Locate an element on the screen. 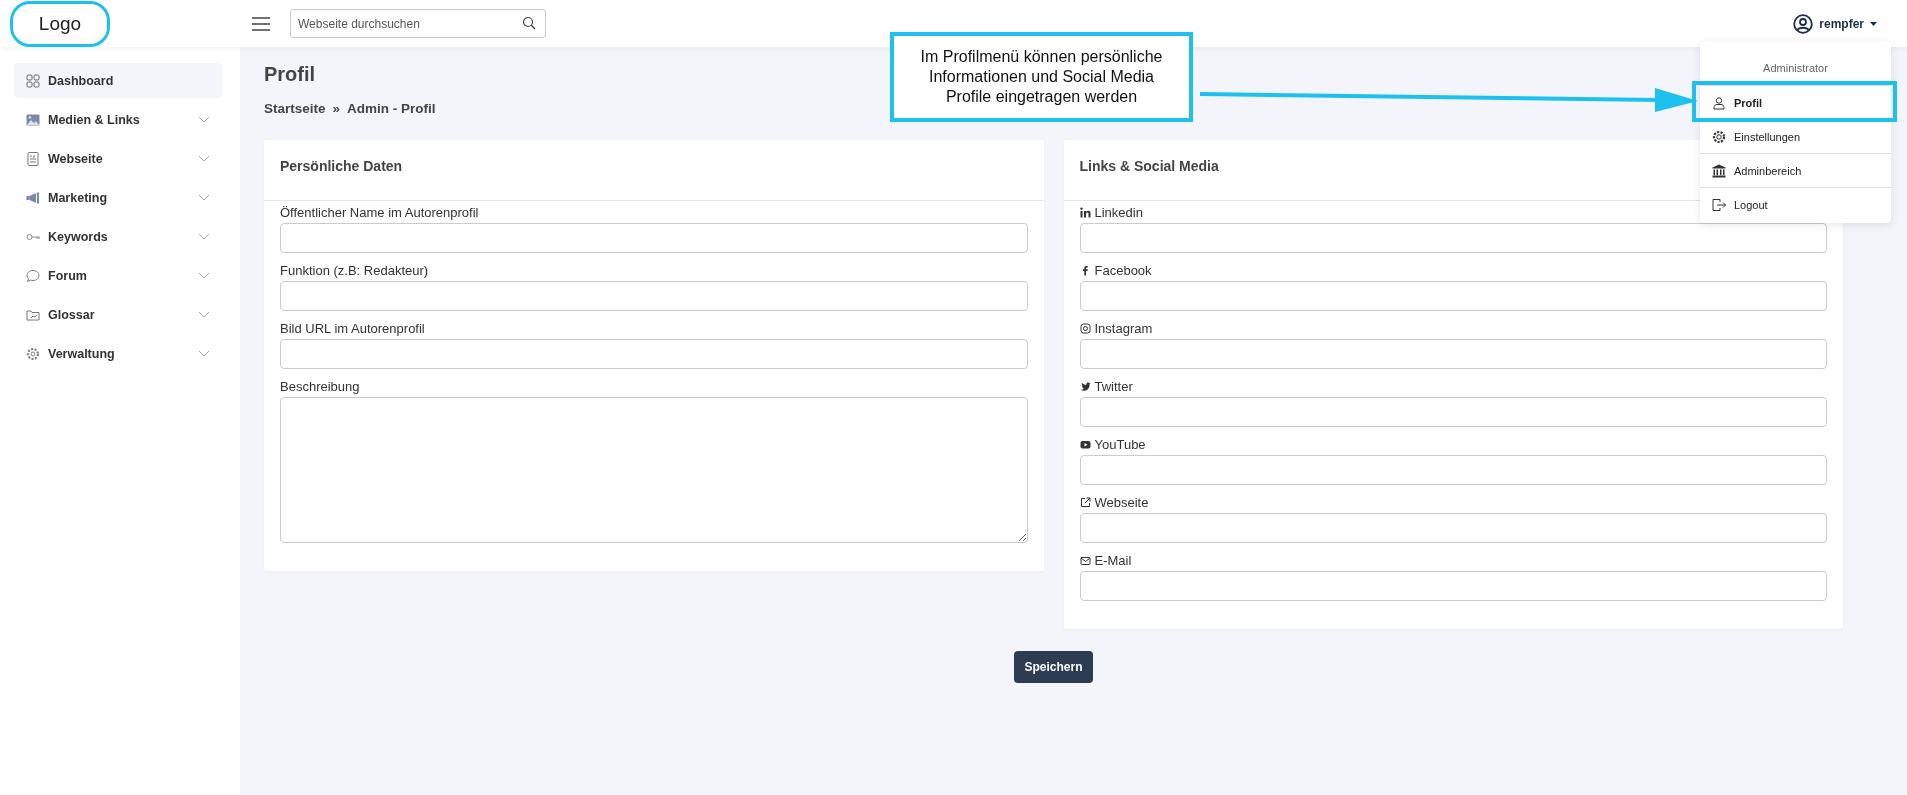  save-button: Speichern is located at coordinates (1053, 667).